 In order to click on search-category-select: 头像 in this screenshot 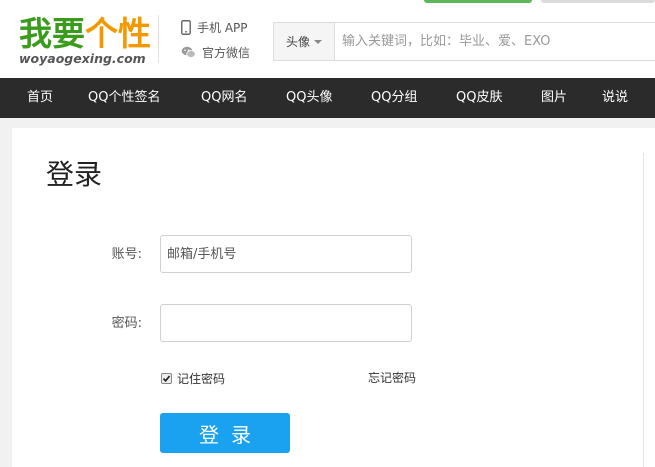, I will do `click(304, 41)`.